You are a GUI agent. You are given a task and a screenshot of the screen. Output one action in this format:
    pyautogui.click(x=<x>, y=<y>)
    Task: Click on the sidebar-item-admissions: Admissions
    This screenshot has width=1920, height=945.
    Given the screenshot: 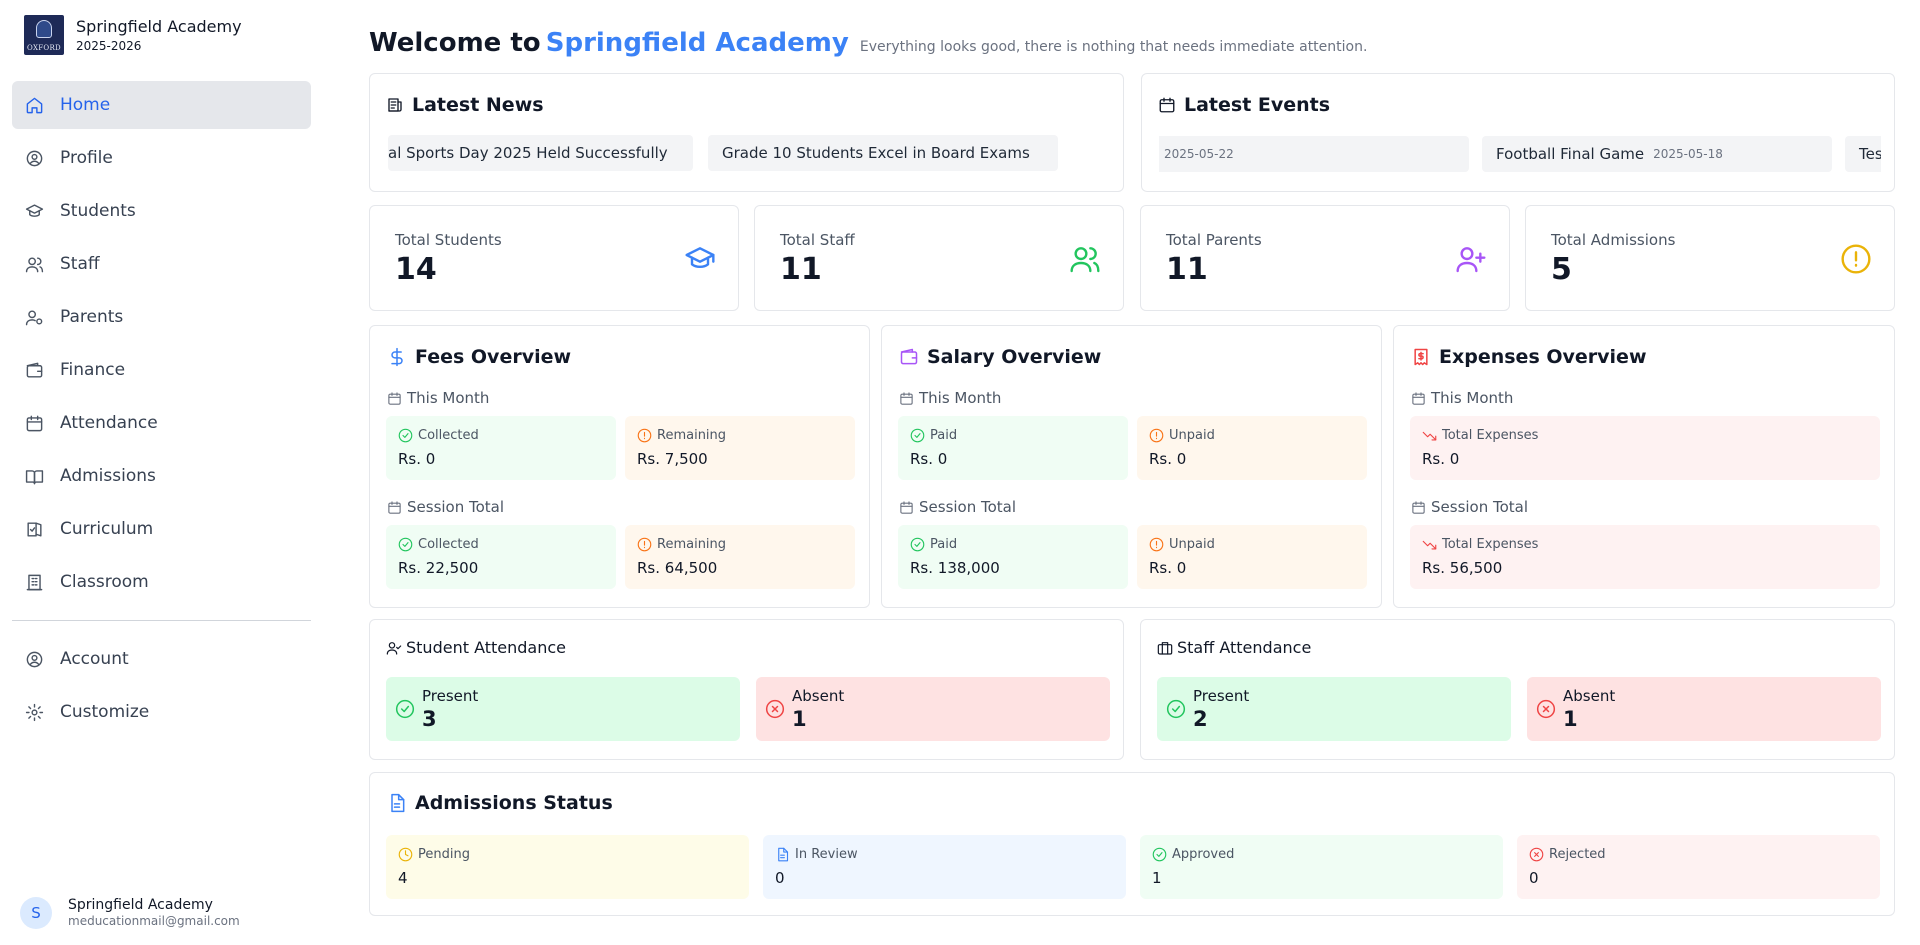 What is the action you would take?
    pyautogui.click(x=161, y=476)
    